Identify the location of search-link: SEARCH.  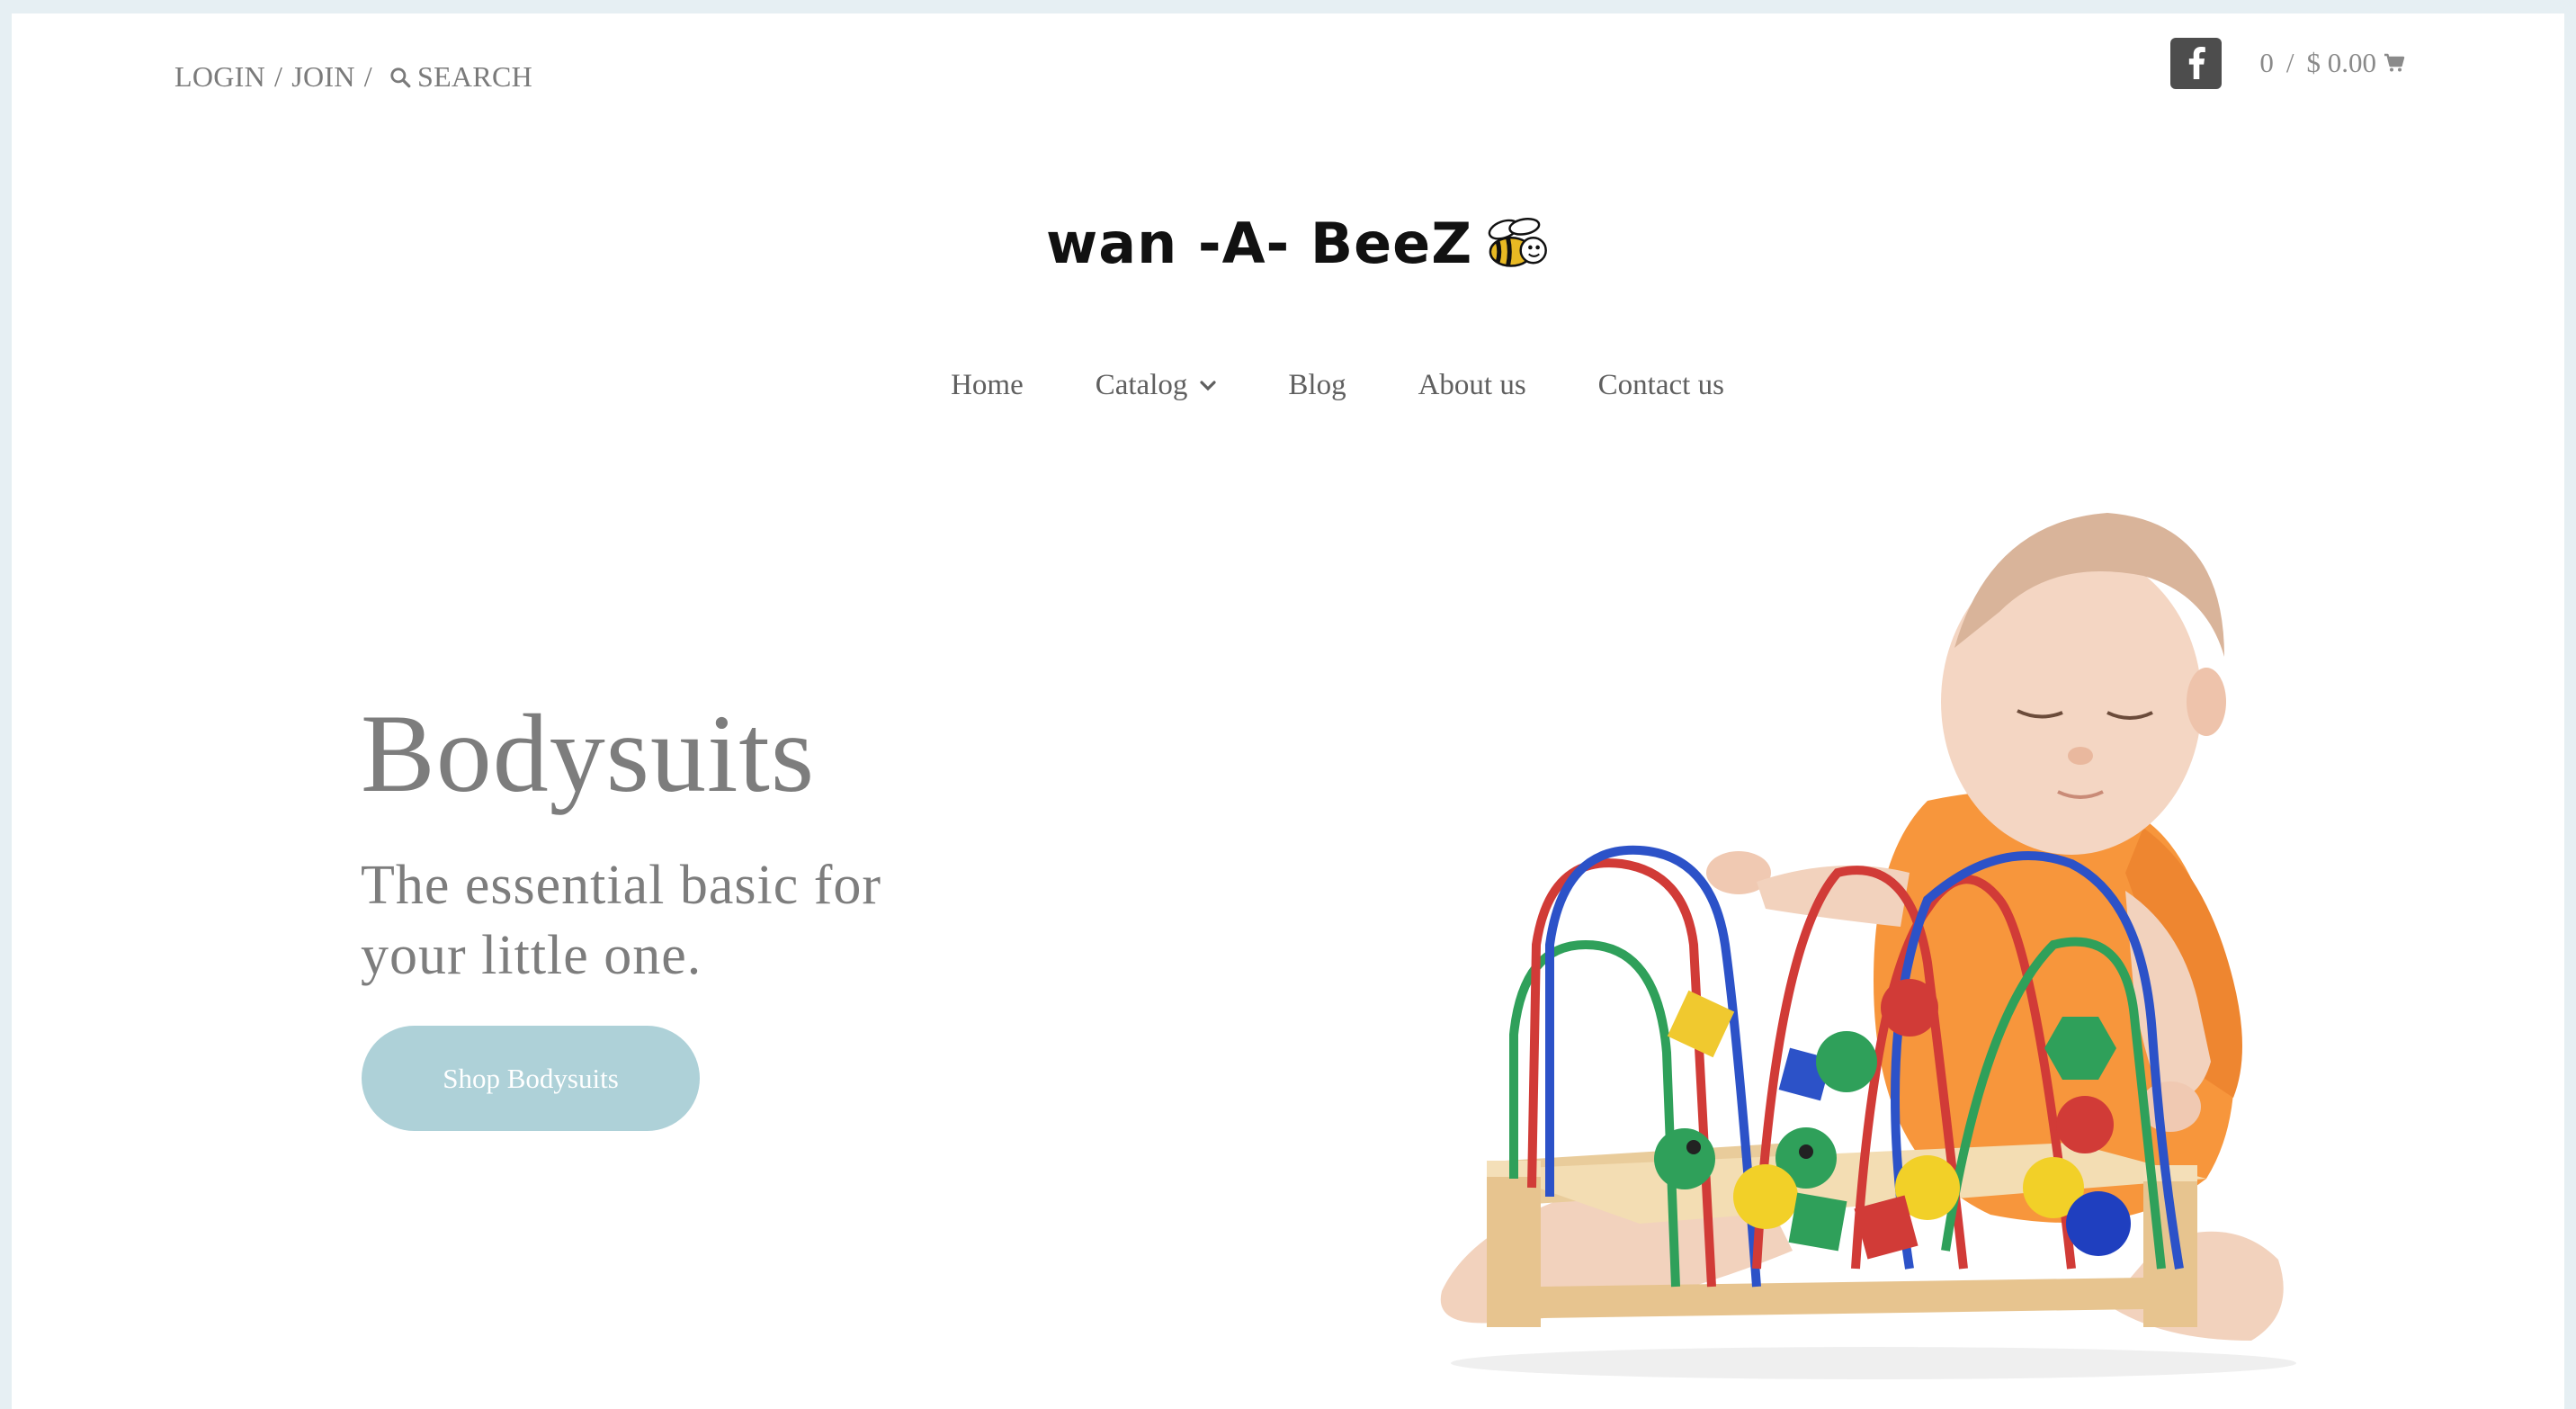
(460, 77).